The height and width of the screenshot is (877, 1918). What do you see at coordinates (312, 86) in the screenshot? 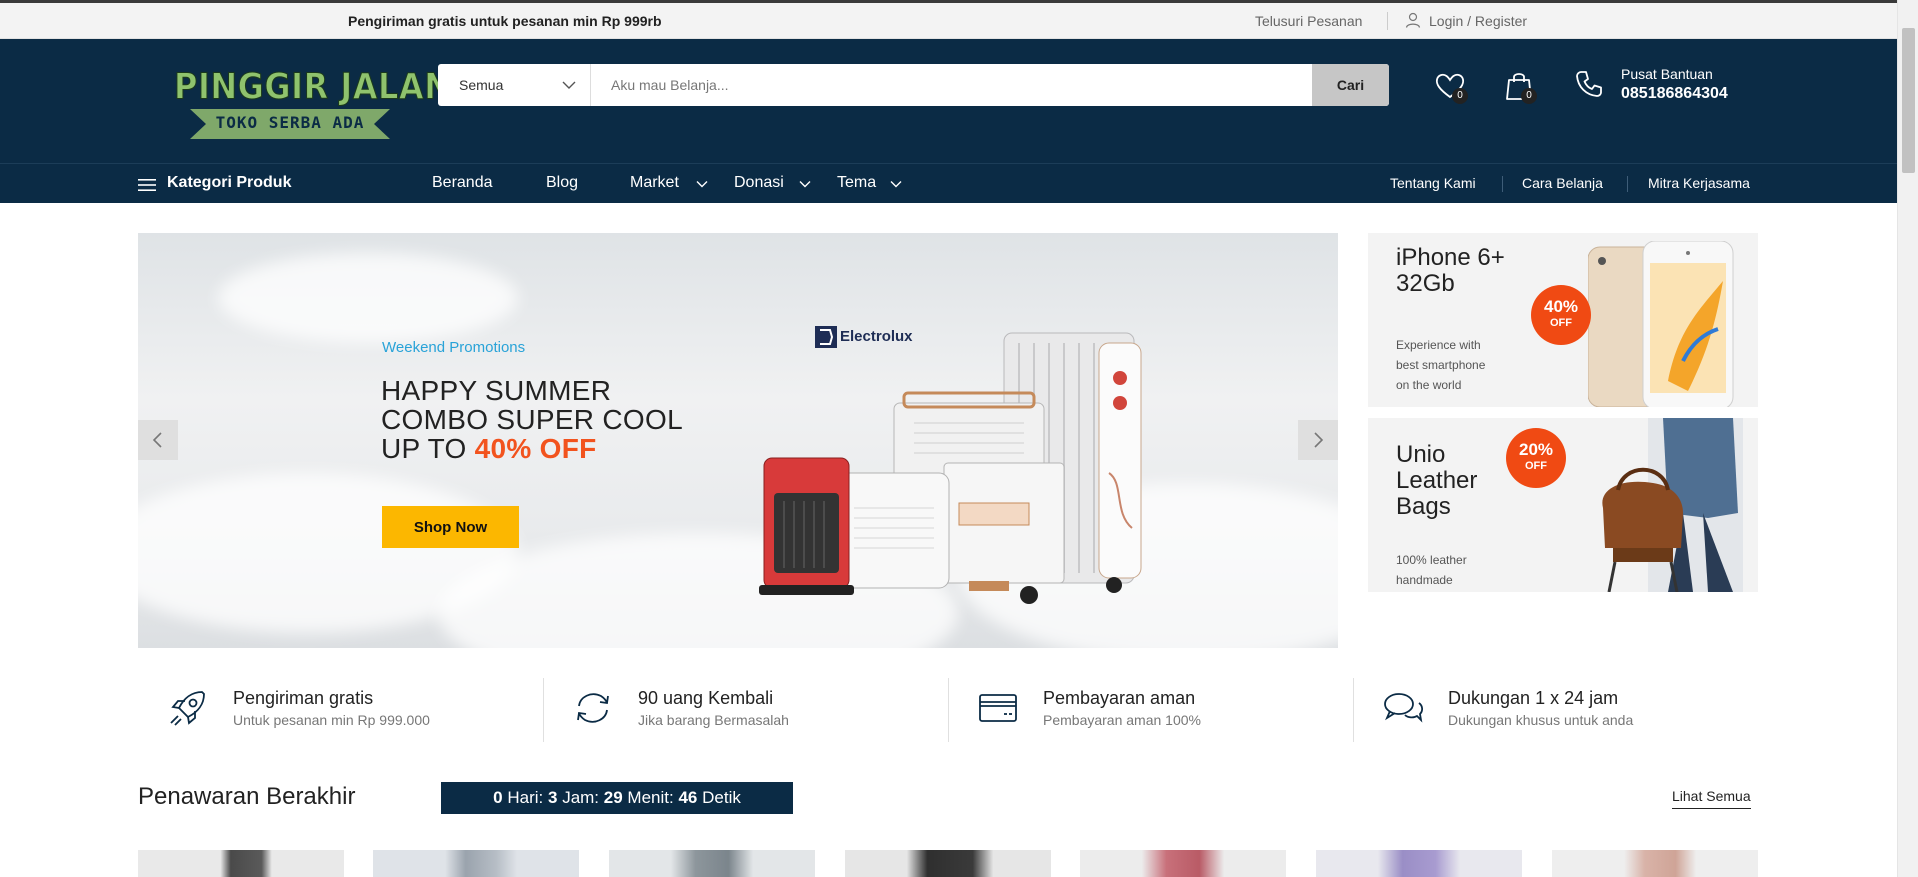
I see `logo-title: PINGGIR JALAN` at bounding box center [312, 86].